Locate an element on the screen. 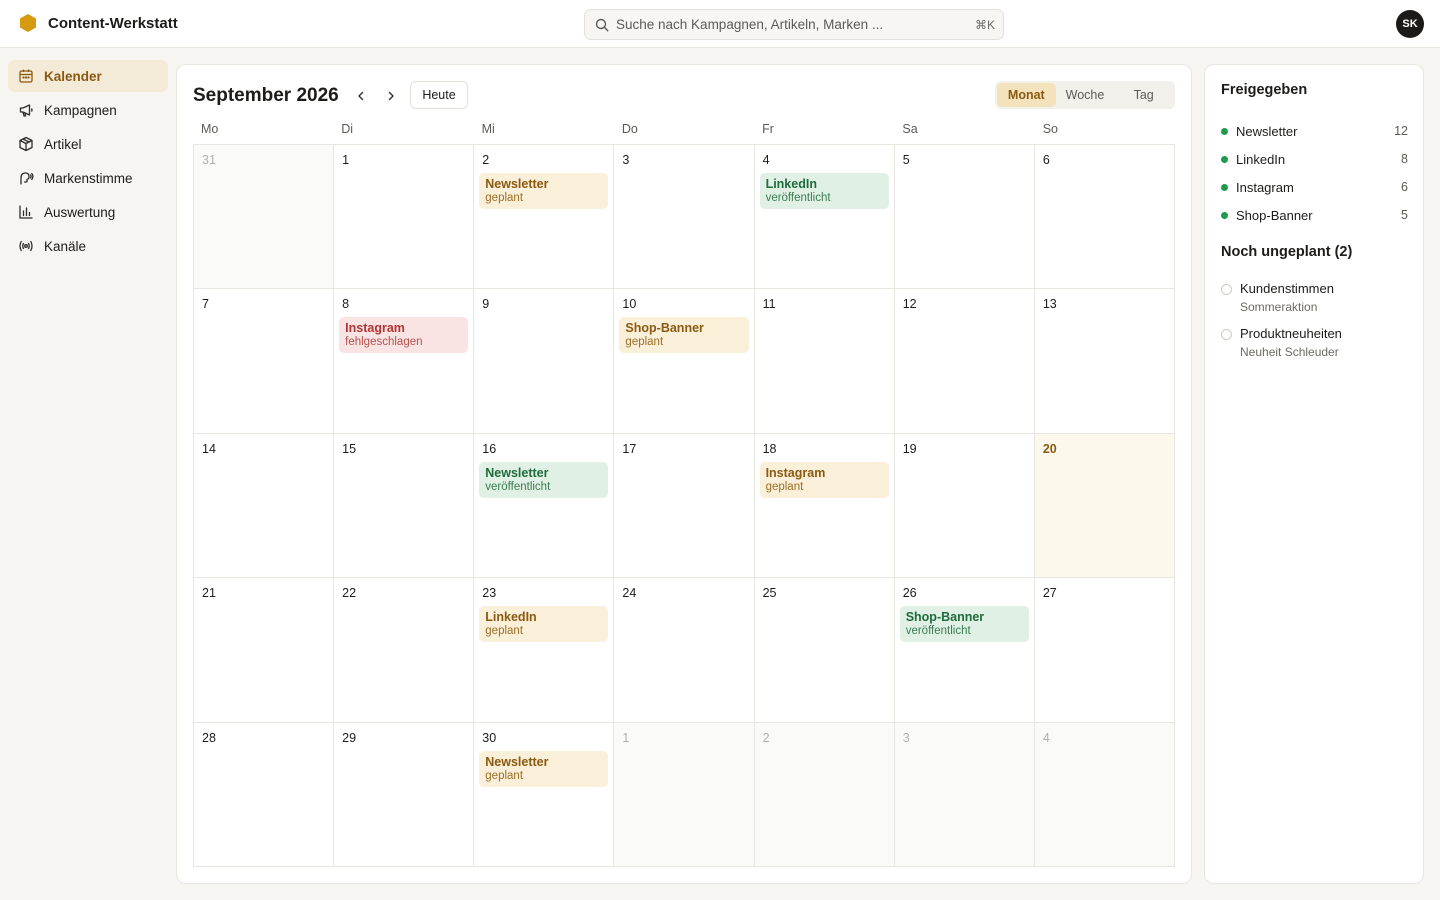 This screenshot has width=1440, height=900. day-number: 4 is located at coordinates (766, 160).